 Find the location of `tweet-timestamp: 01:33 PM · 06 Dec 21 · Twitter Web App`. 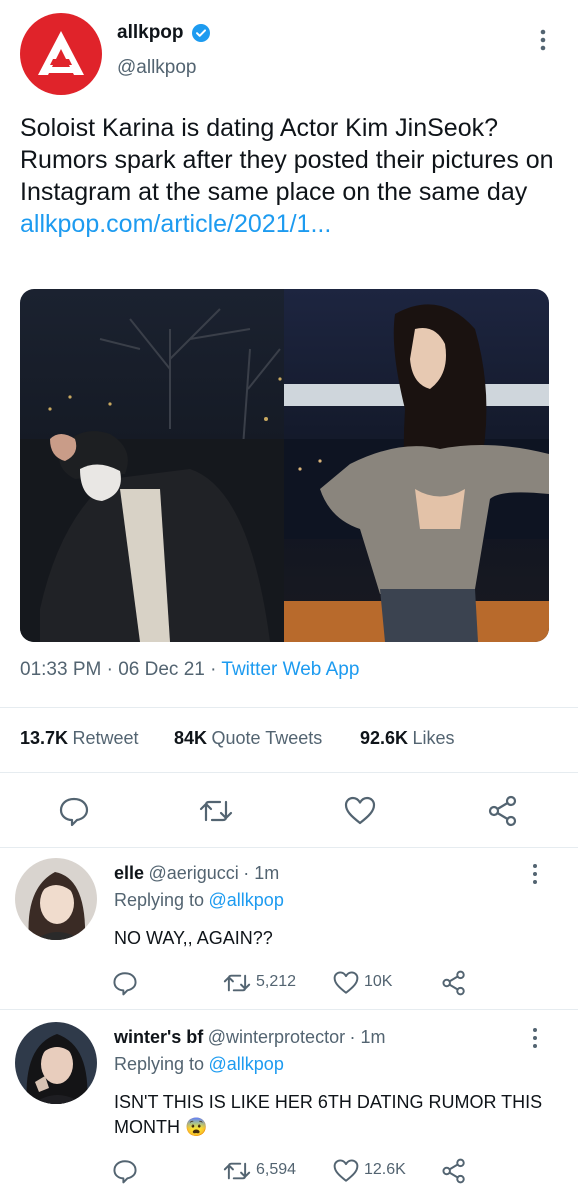

tweet-timestamp: 01:33 PM · 06 Dec 21 · Twitter Web App is located at coordinates (190, 669).